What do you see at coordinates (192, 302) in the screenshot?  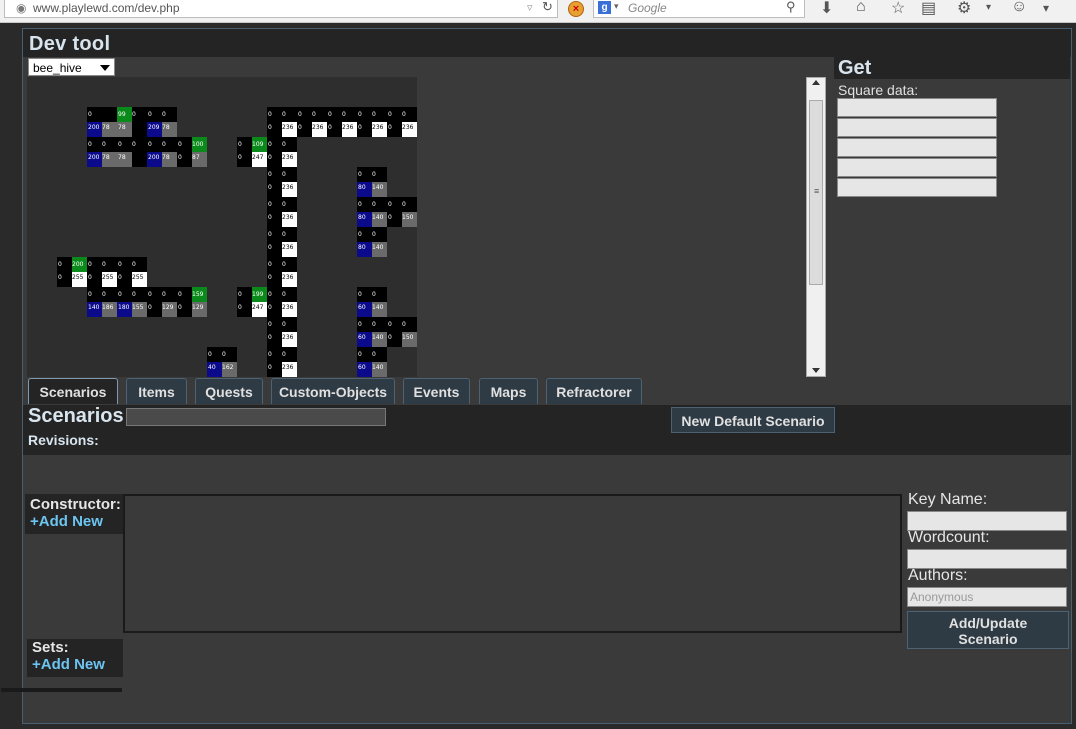 I see `map-tile: 0 159 0 129` at bounding box center [192, 302].